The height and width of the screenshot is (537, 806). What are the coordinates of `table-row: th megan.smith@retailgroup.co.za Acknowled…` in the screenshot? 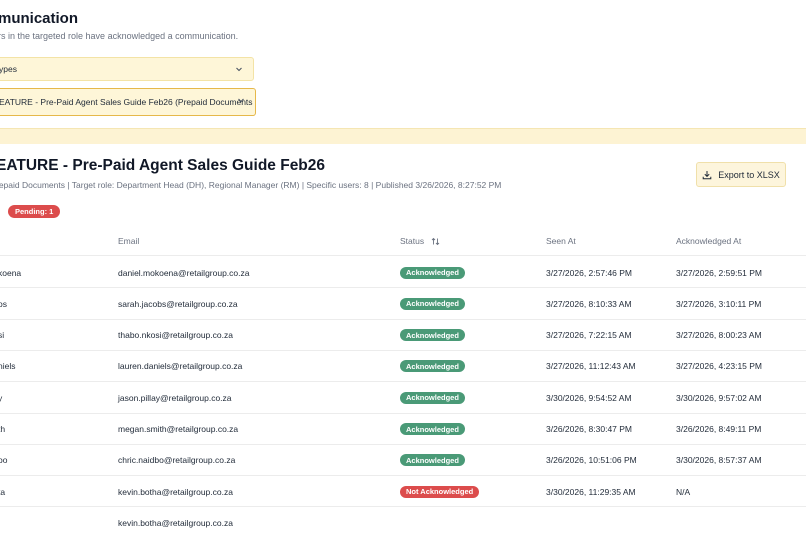 It's located at (403, 429).